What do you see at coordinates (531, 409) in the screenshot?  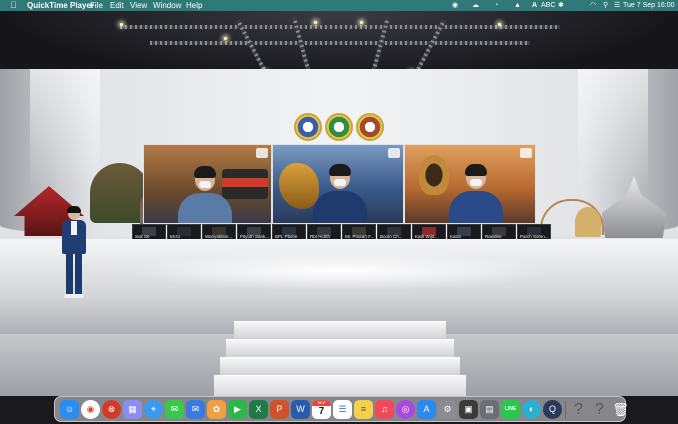 I see `browser-icon: ◐` at bounding box center [531, 409].